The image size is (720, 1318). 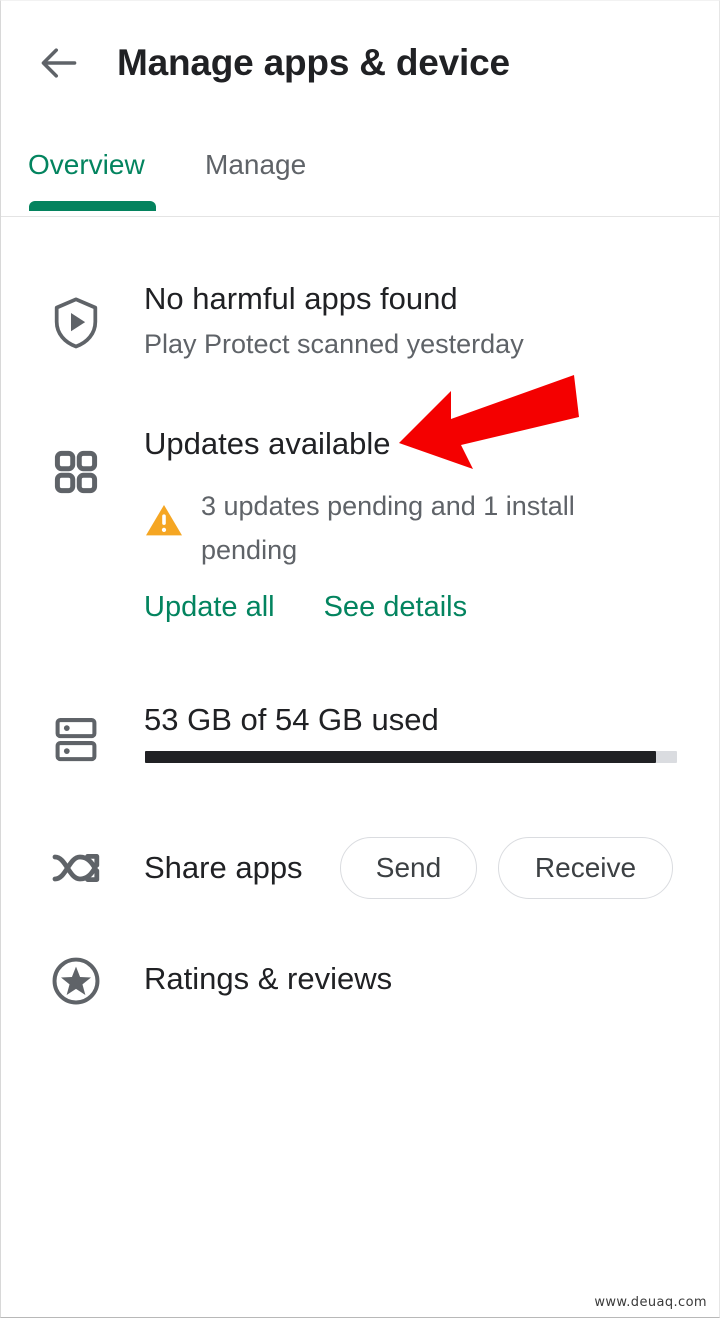 I want to click on tab-manage: Manage, so click(x=255, y=165).